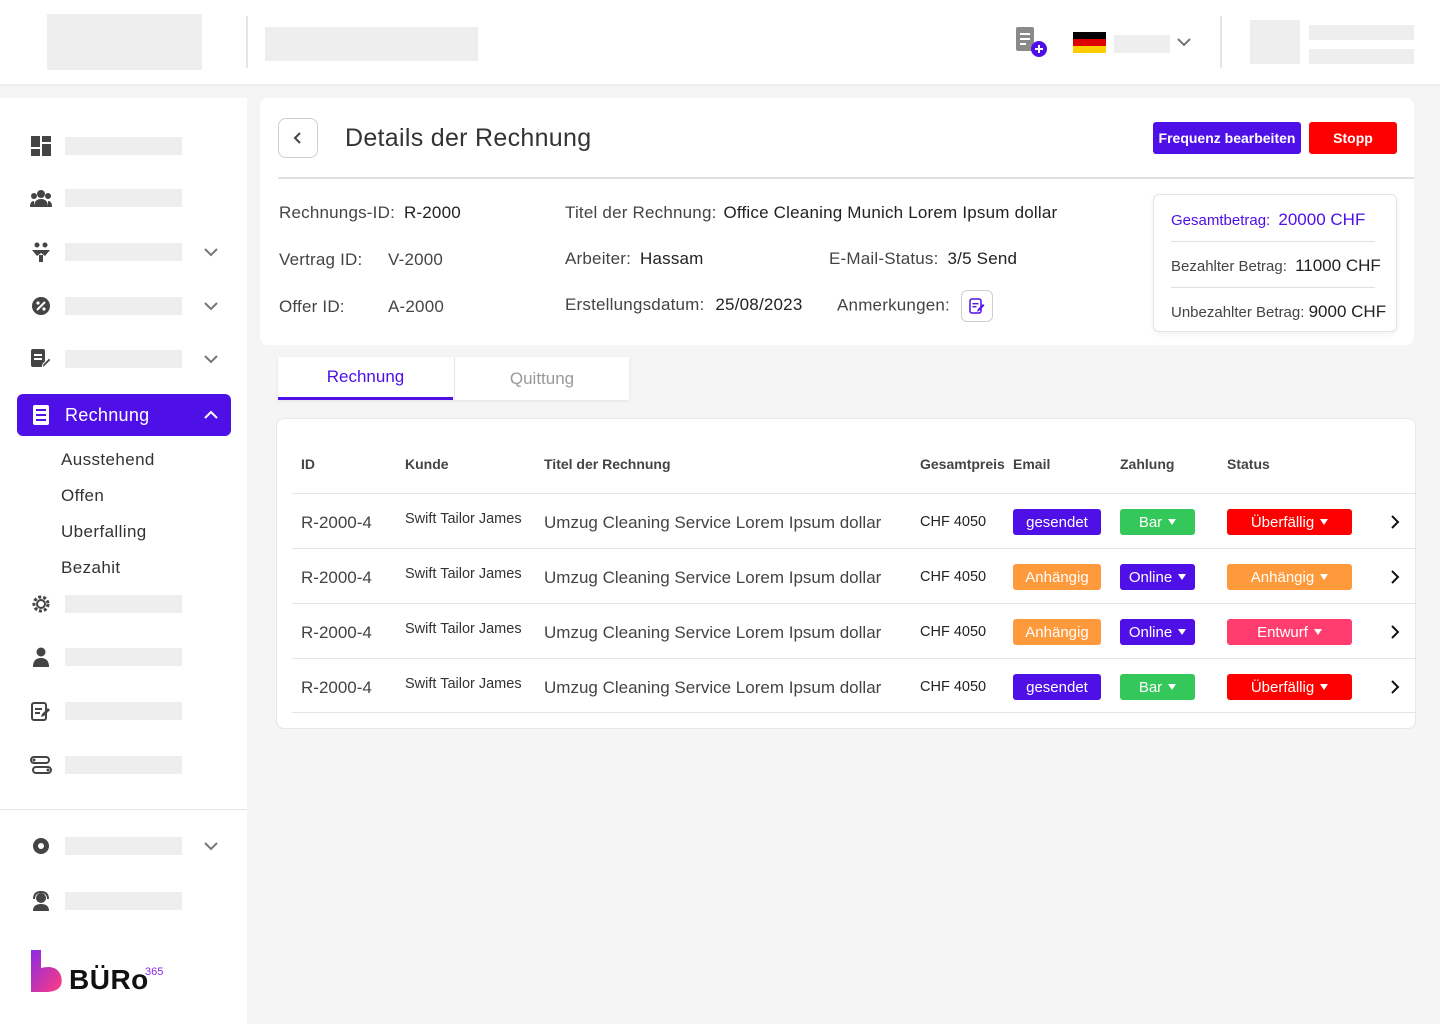  Describe the element at coordinates (1150, 522) in the screenshot. I see `payment-label: Bar` at that location.